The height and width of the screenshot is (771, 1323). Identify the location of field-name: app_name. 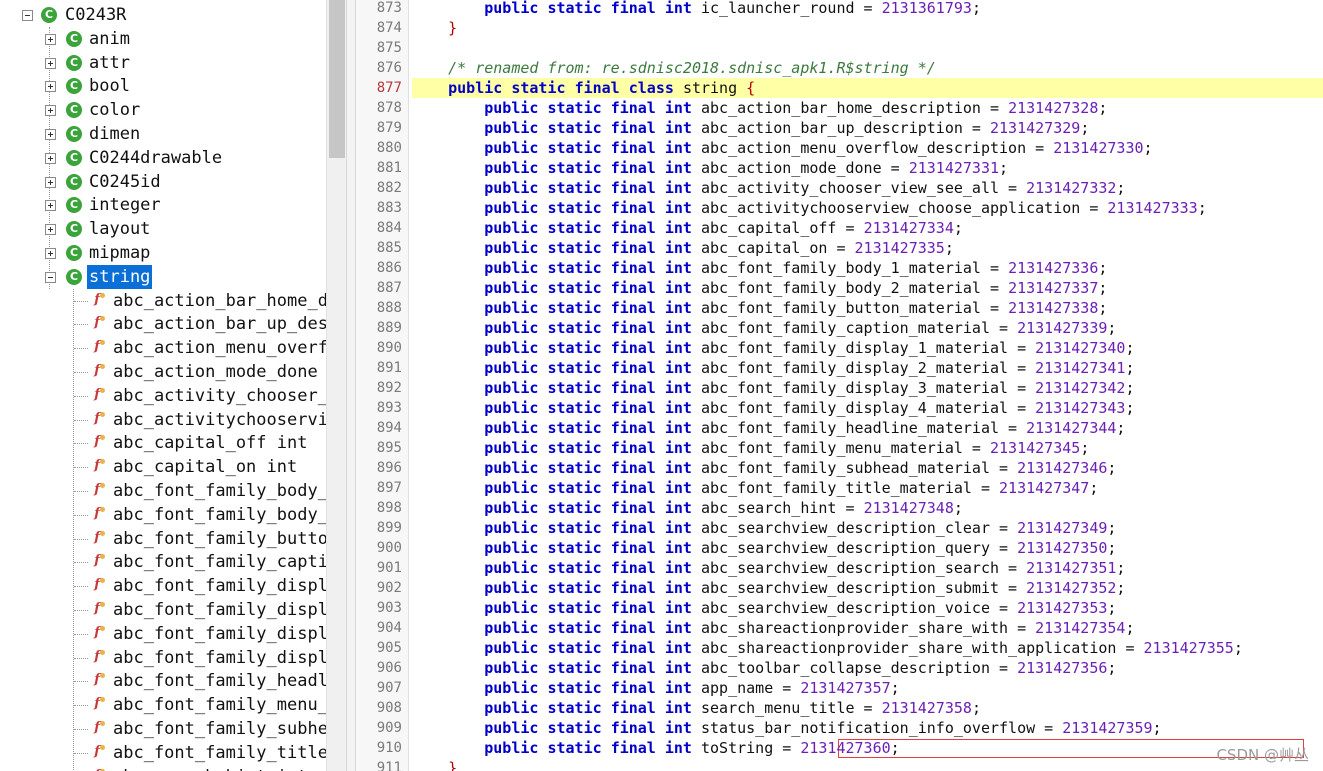
(737, 688).